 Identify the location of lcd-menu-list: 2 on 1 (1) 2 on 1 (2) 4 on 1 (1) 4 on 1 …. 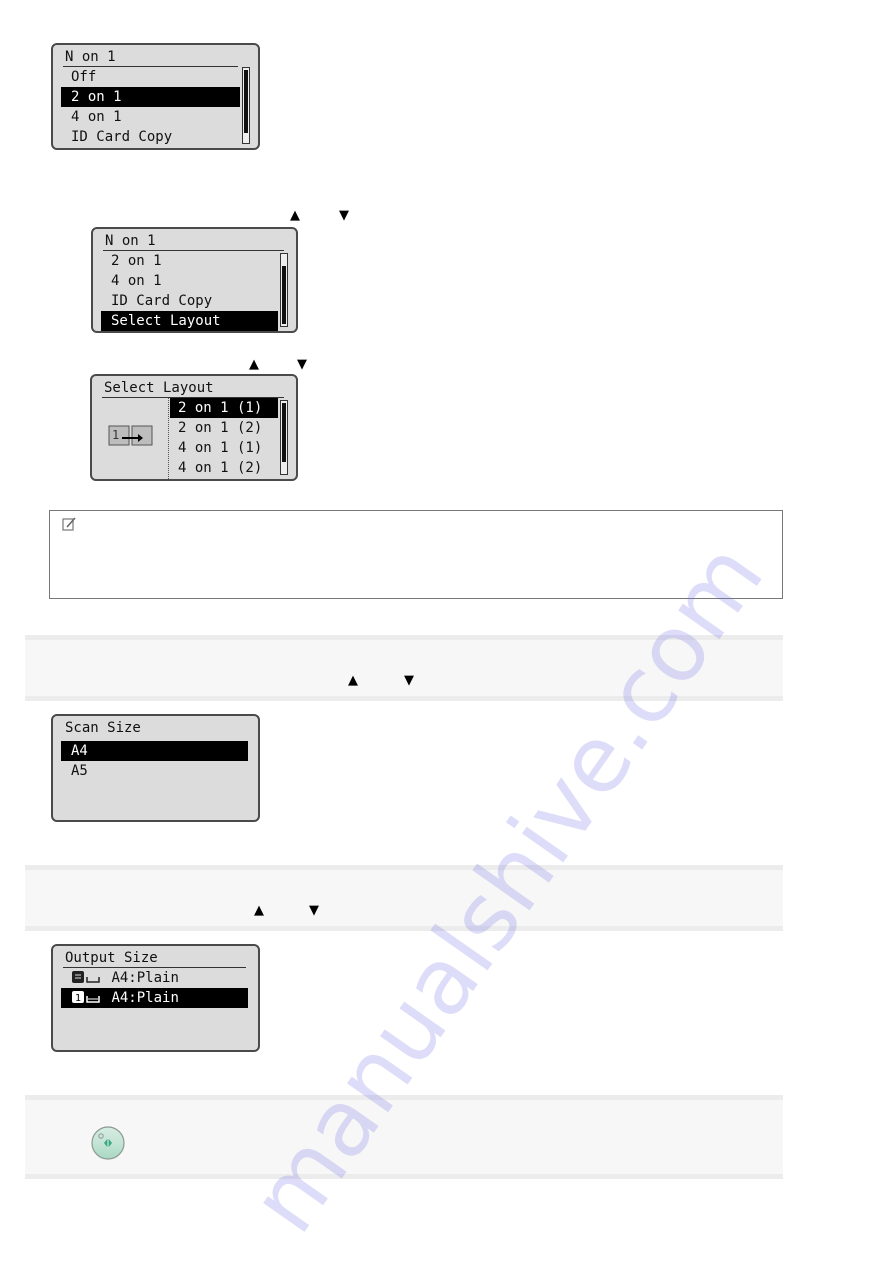
(224, 438).